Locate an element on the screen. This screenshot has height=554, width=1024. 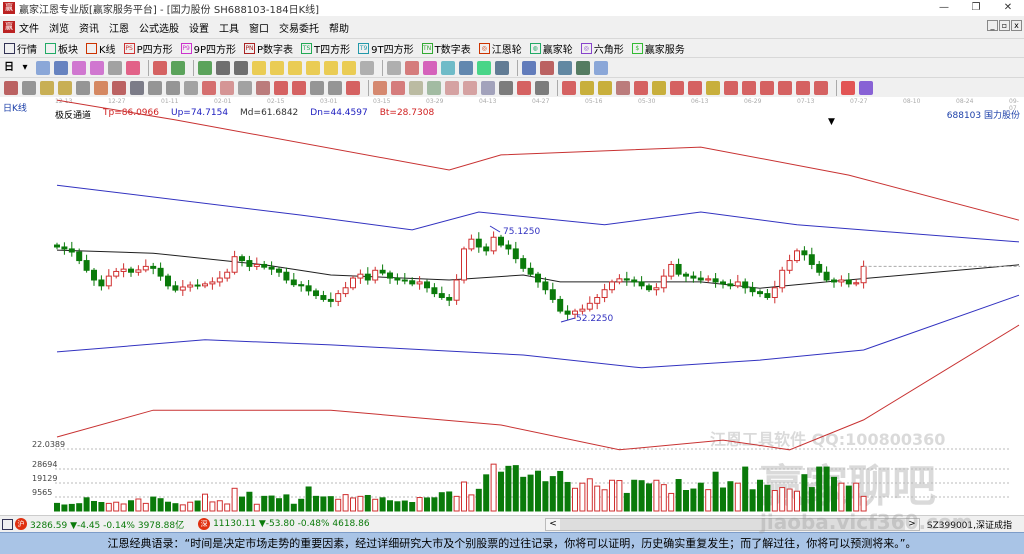
band-dn-line is located at coordinates (538, 331).